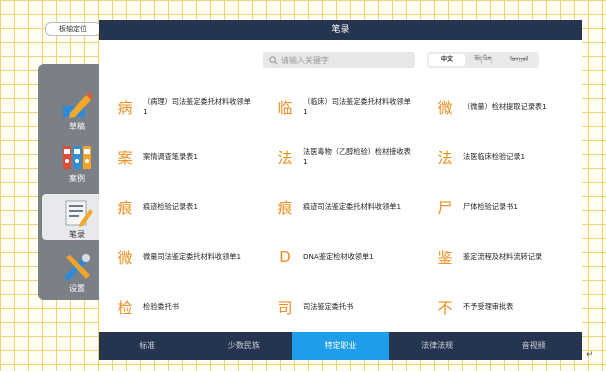  Describe the element at coordinates (328, 306) in the screenshot. I see `record-label: 司法鉴定委托书` at that location.